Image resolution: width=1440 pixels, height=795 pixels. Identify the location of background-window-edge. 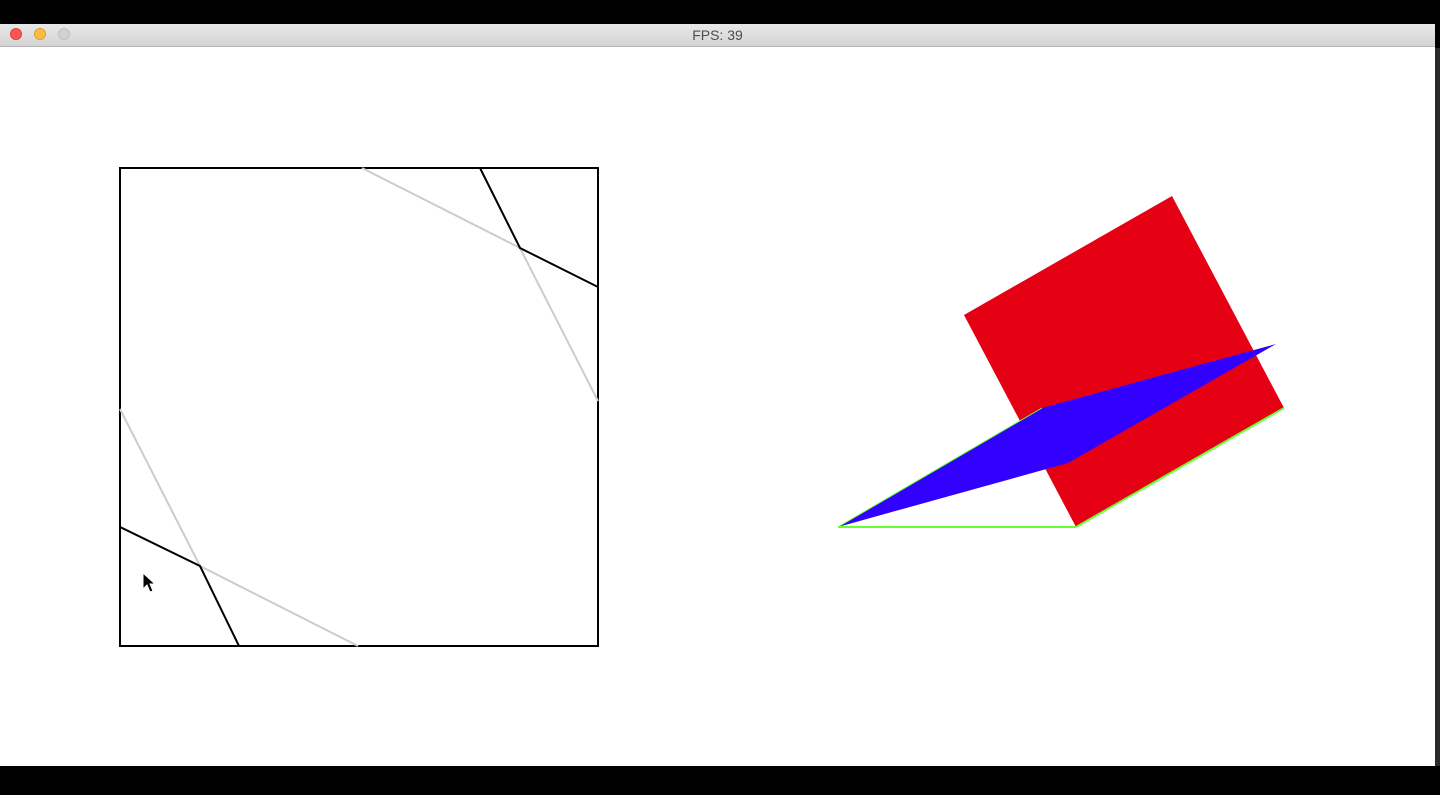
(1437, 407).